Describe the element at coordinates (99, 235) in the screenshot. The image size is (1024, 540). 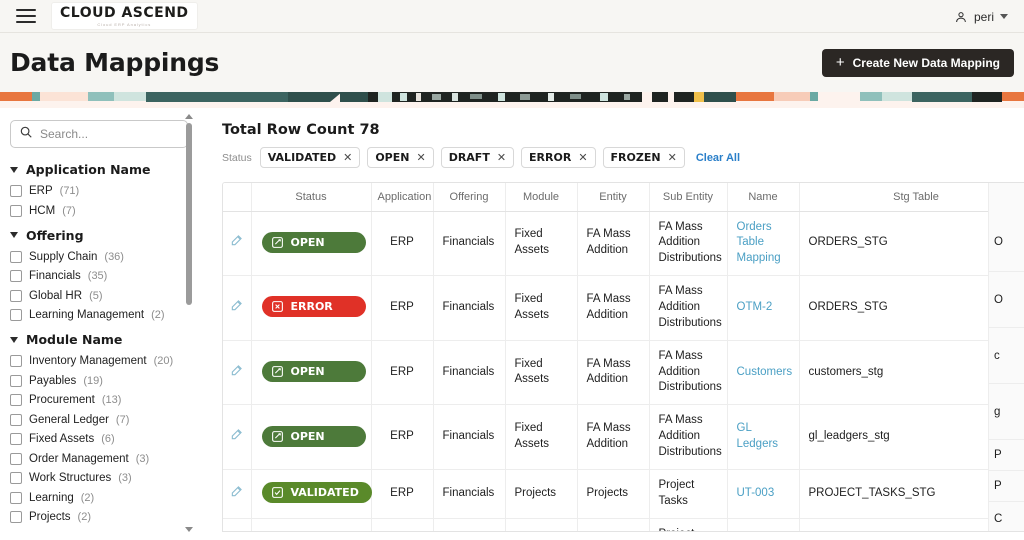
I see `facet-header-1: Offering` at that location.